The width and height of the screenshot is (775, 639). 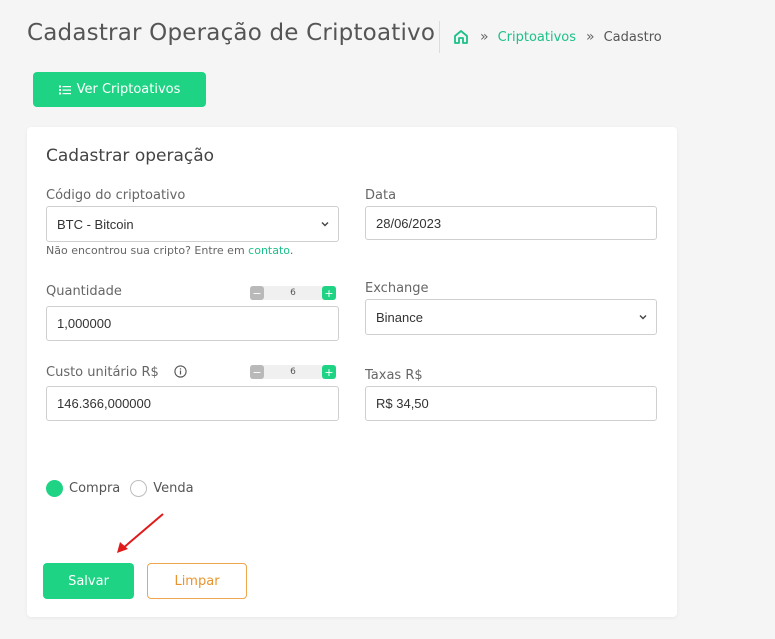 I want to click on radio-compra-label: Compra, so click(x=95, y=488).